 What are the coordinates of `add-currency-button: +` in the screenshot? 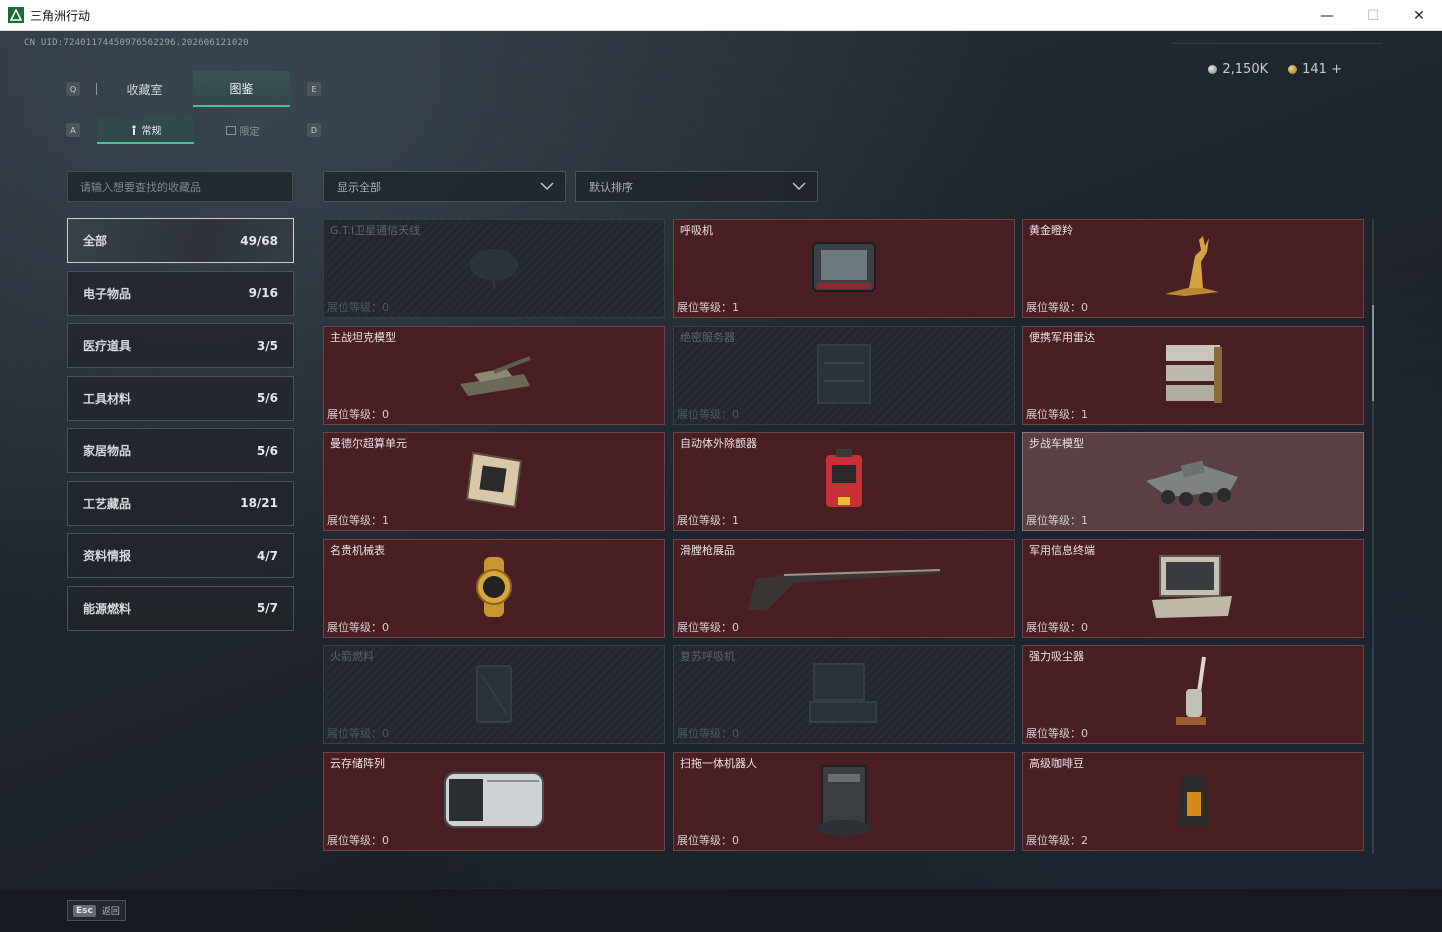 It's located at (1336, 69).